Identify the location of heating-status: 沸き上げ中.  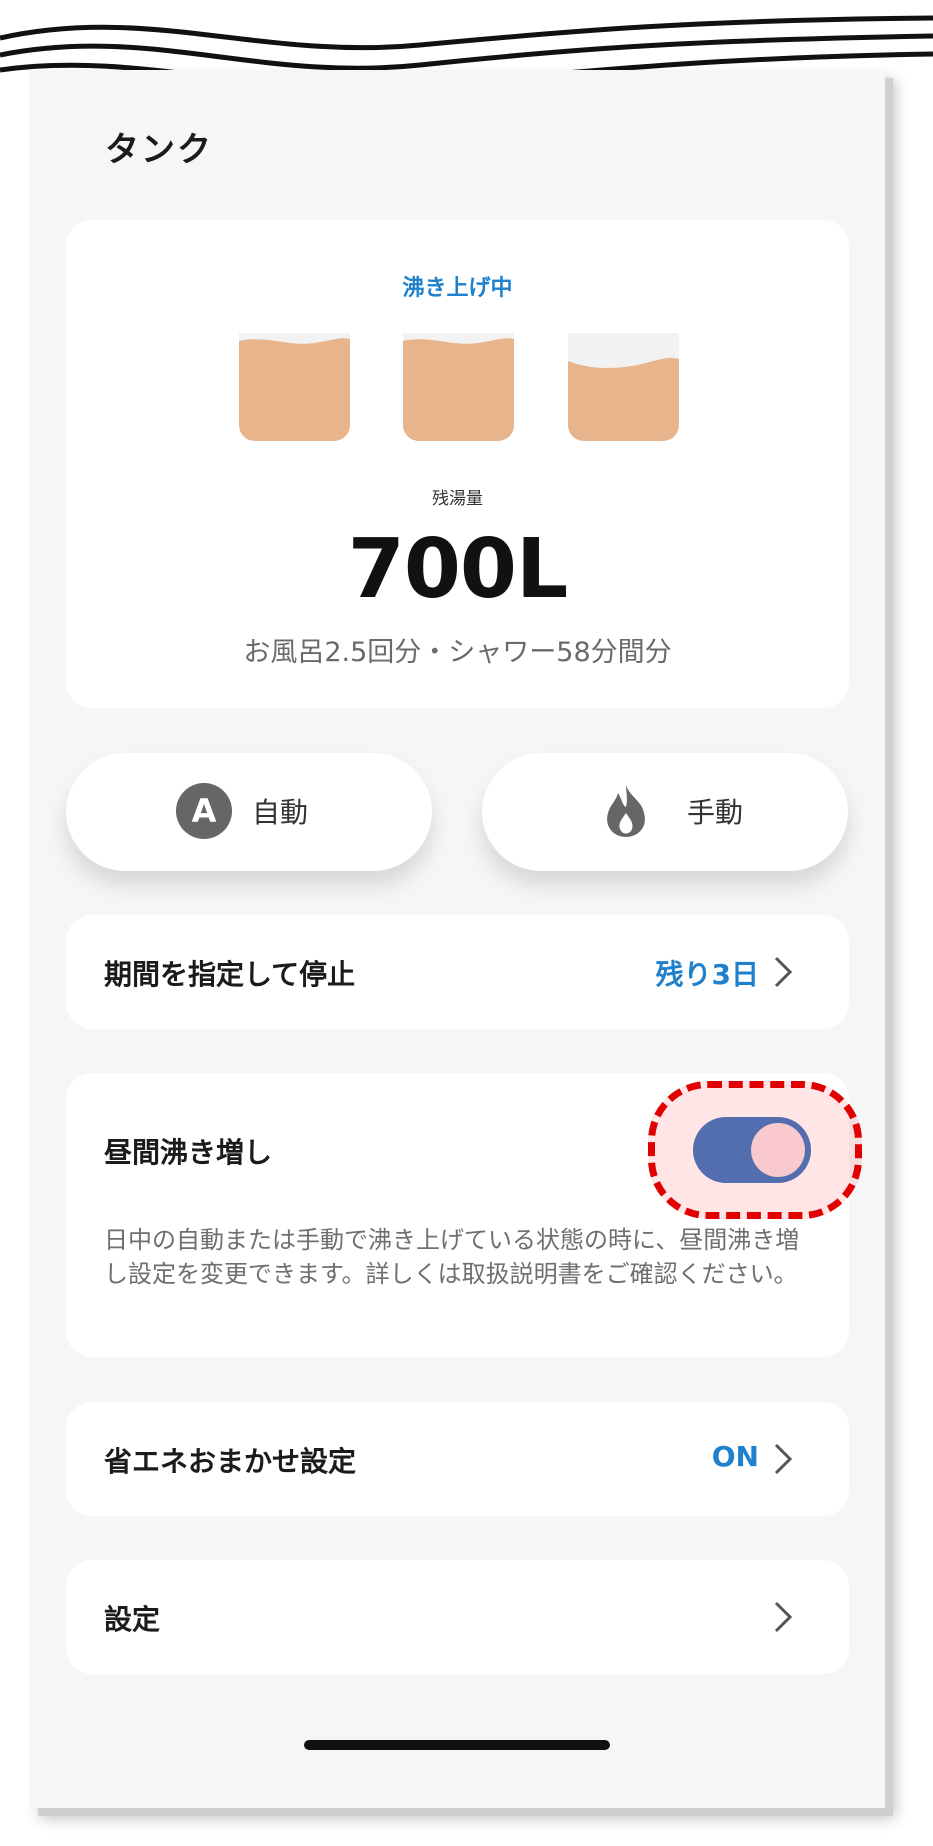
(457, 288).